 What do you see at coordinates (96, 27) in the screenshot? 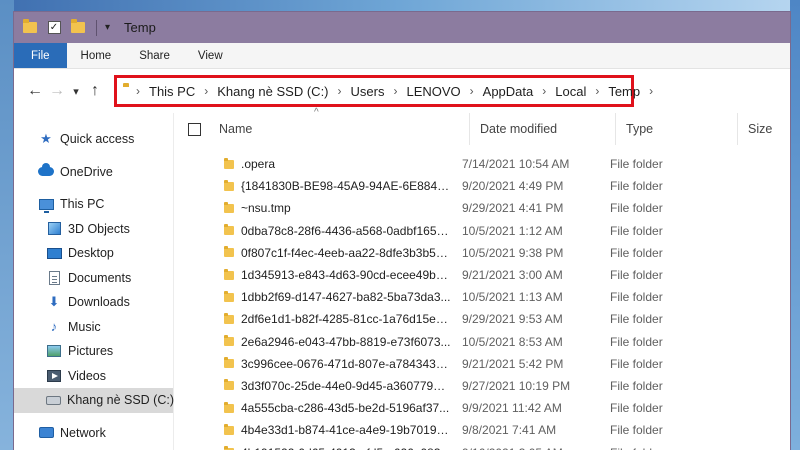
I see `title-bar-divider` at bounding box center [96, 27].